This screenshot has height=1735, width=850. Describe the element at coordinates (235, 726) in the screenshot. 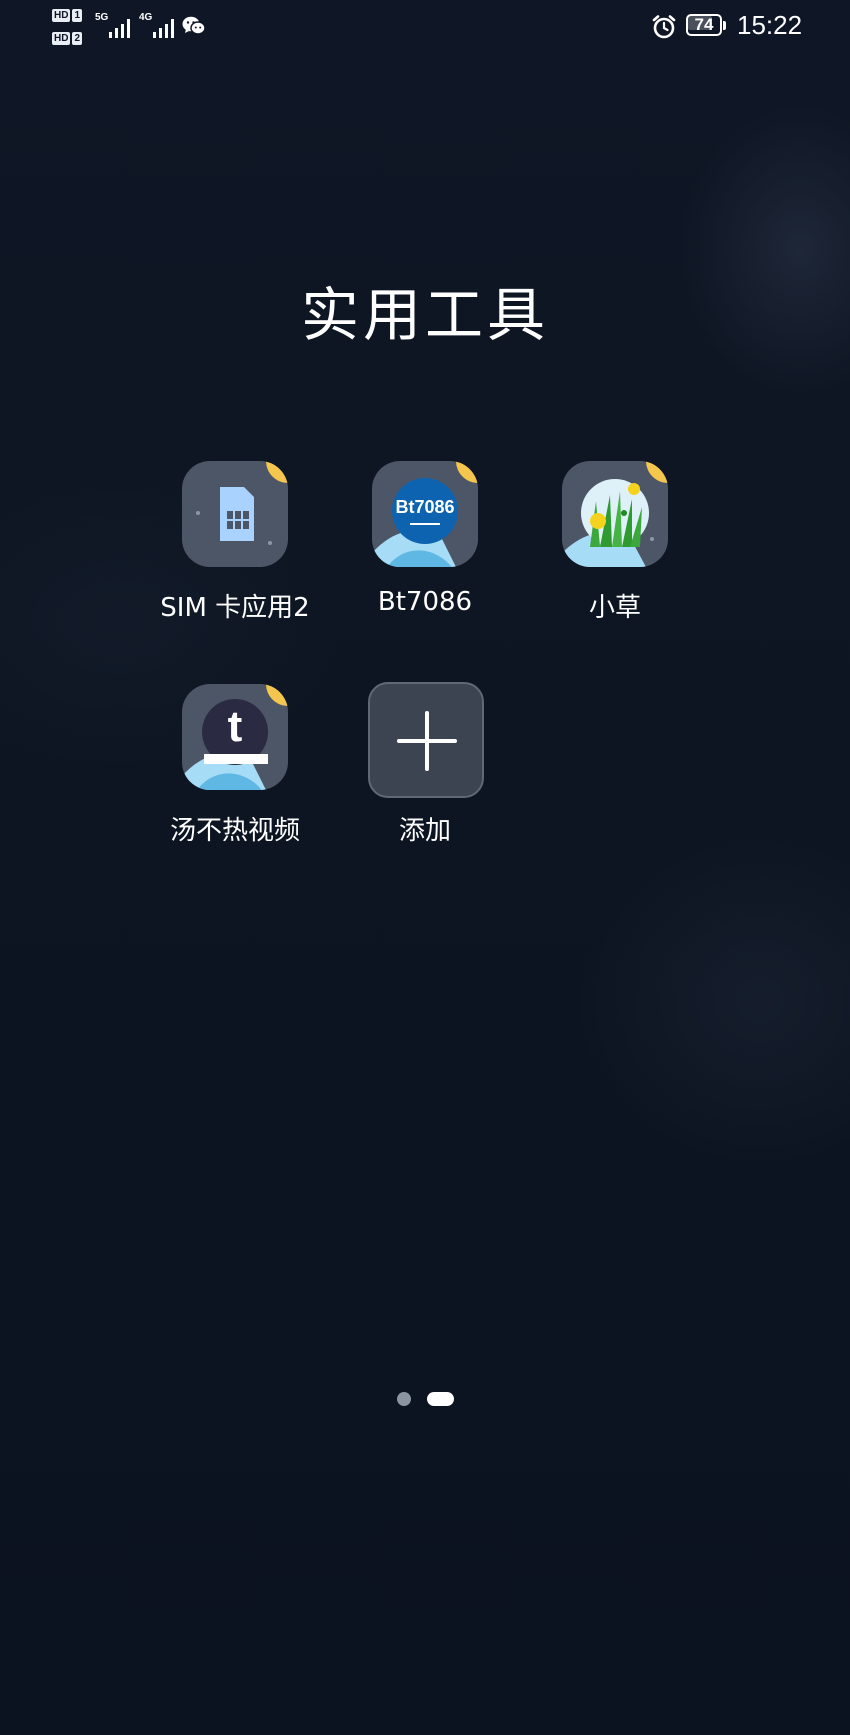

I see `tumblr-t-letter: t` at that location.